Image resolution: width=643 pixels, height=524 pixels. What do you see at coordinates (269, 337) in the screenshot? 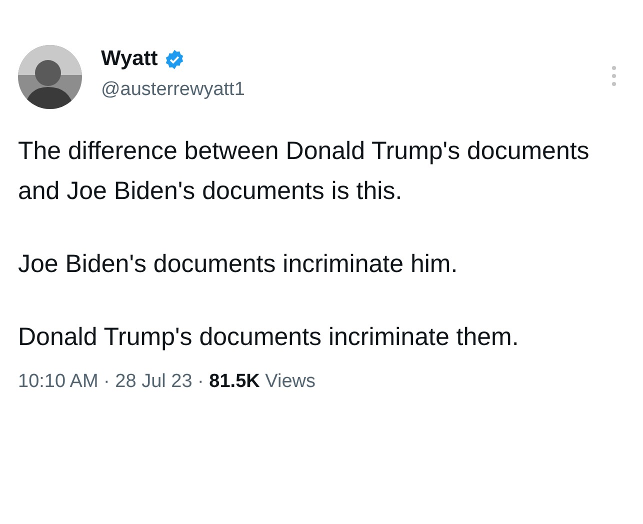
I see `tweet-text: Donald Trump's documents incriminate them.` at bounding box center [269, 337].